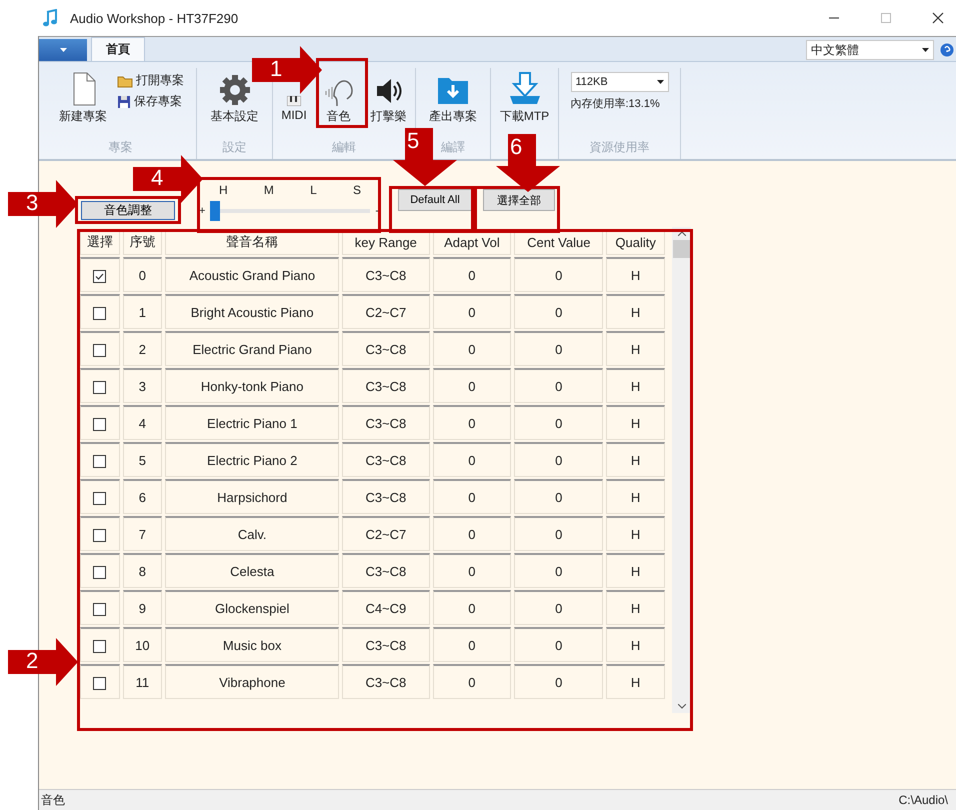 Image resolution: width=956 pixels, height=810 pixels. I want to click on table-cell: Celesta, so click(252, 570).